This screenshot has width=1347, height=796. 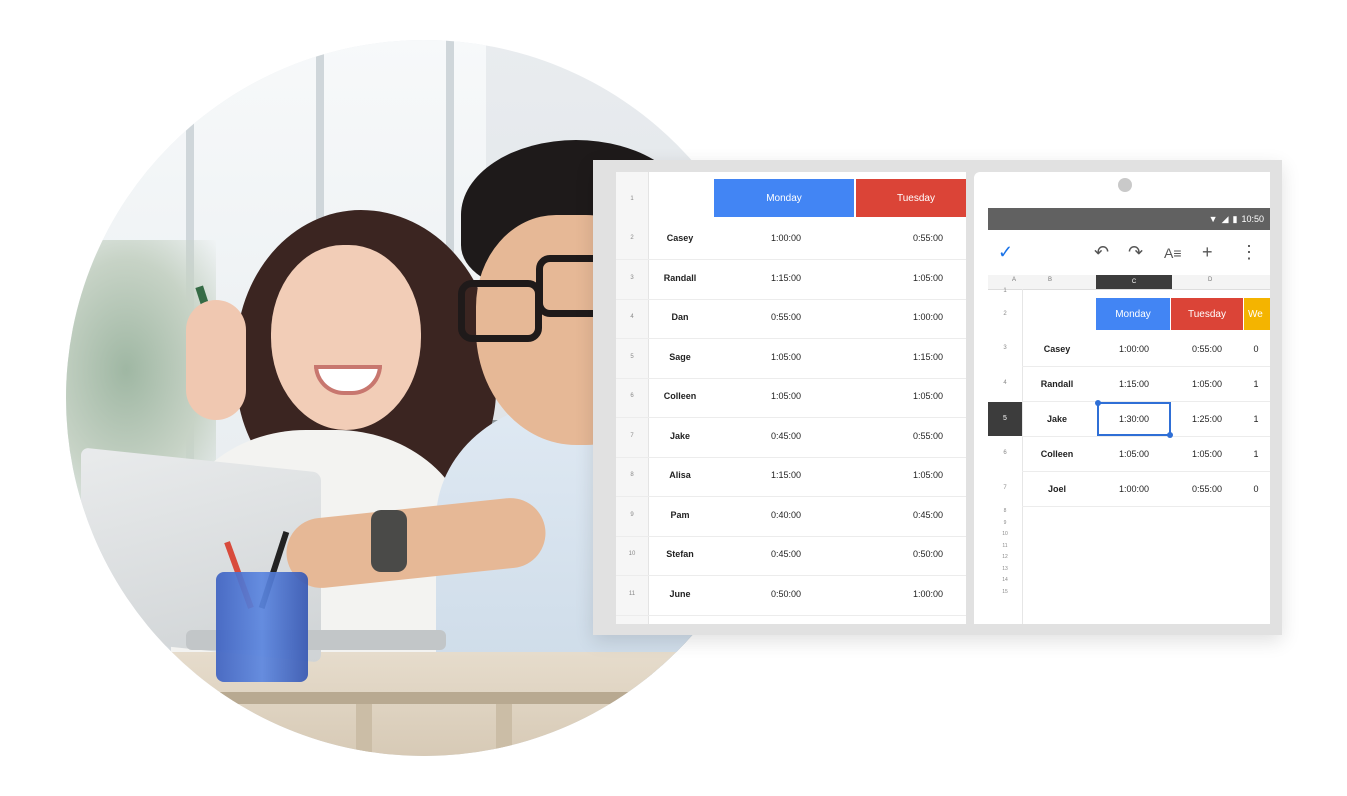 I want to click on row-number: 12, so click(x=1005, y=557).